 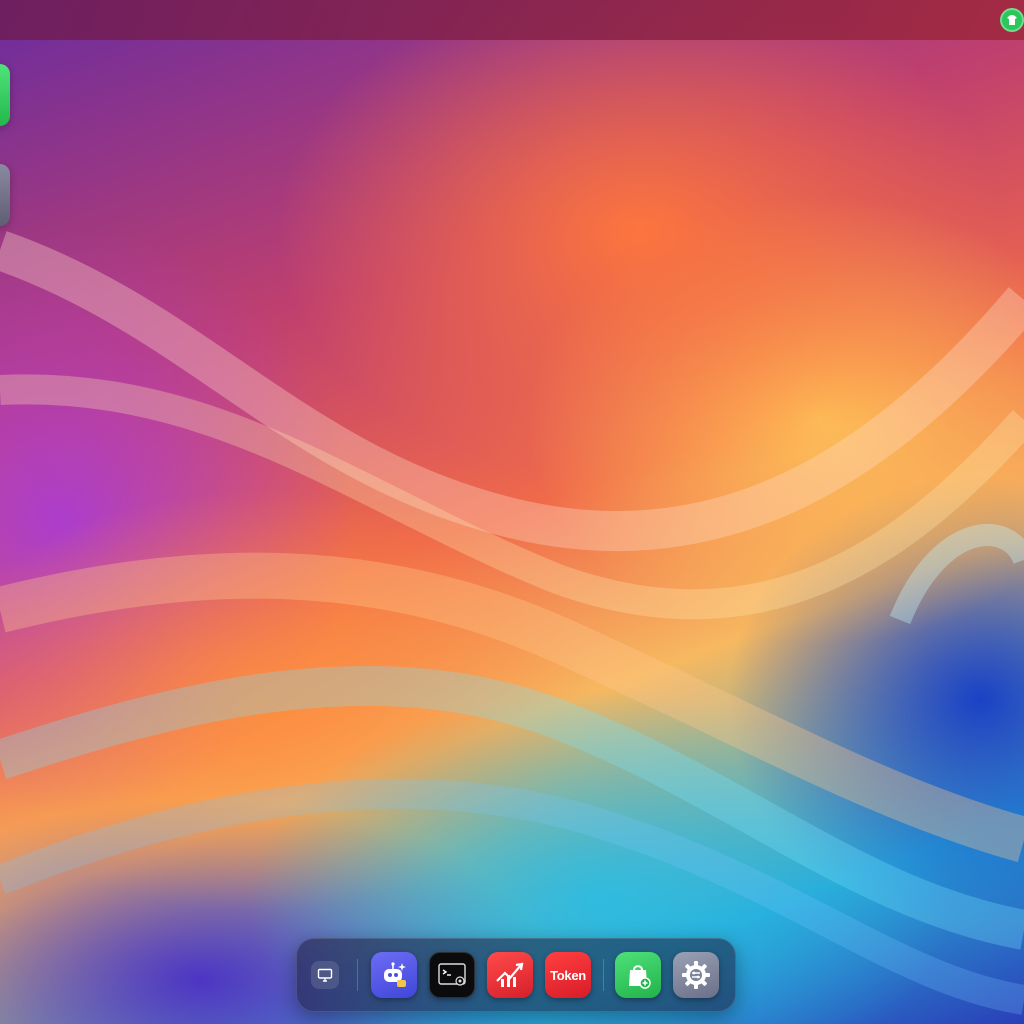 I want to click on stock-chart-icon, so click(x=510, y=975).